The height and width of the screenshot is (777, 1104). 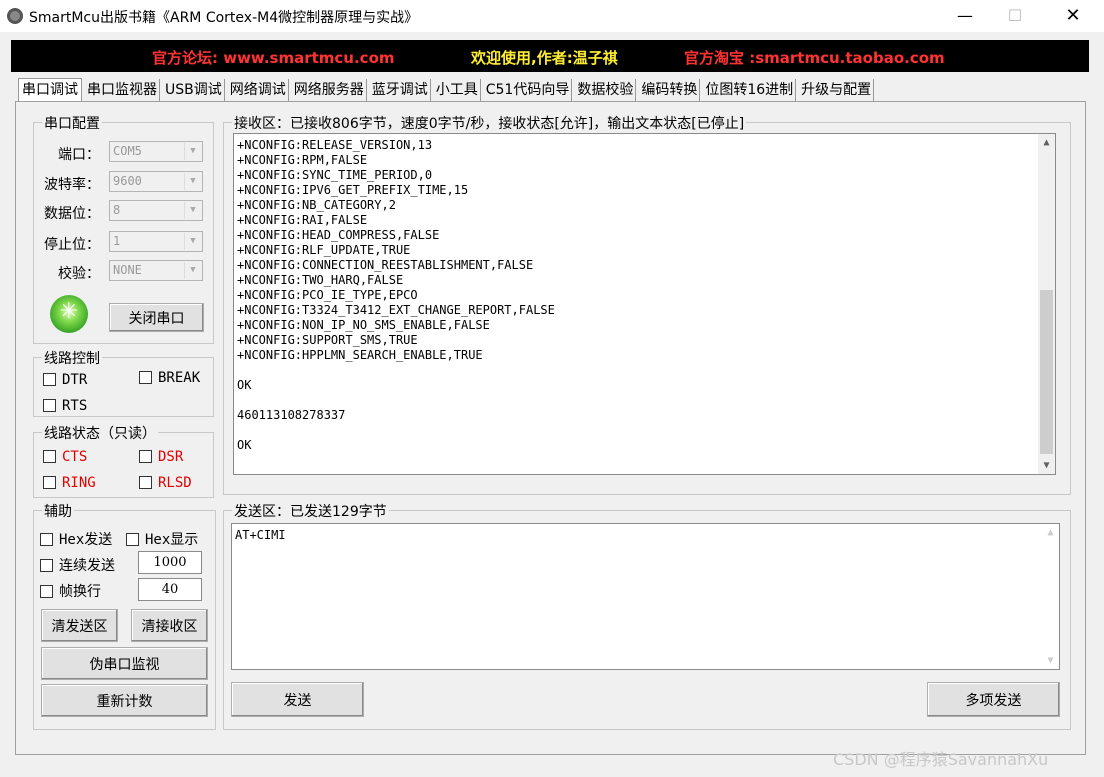 What do you see at coordinates (100, 433) in the screenshot?
I see `line-status-title: 线路状态（只读）` at bounding box center [100, 433].